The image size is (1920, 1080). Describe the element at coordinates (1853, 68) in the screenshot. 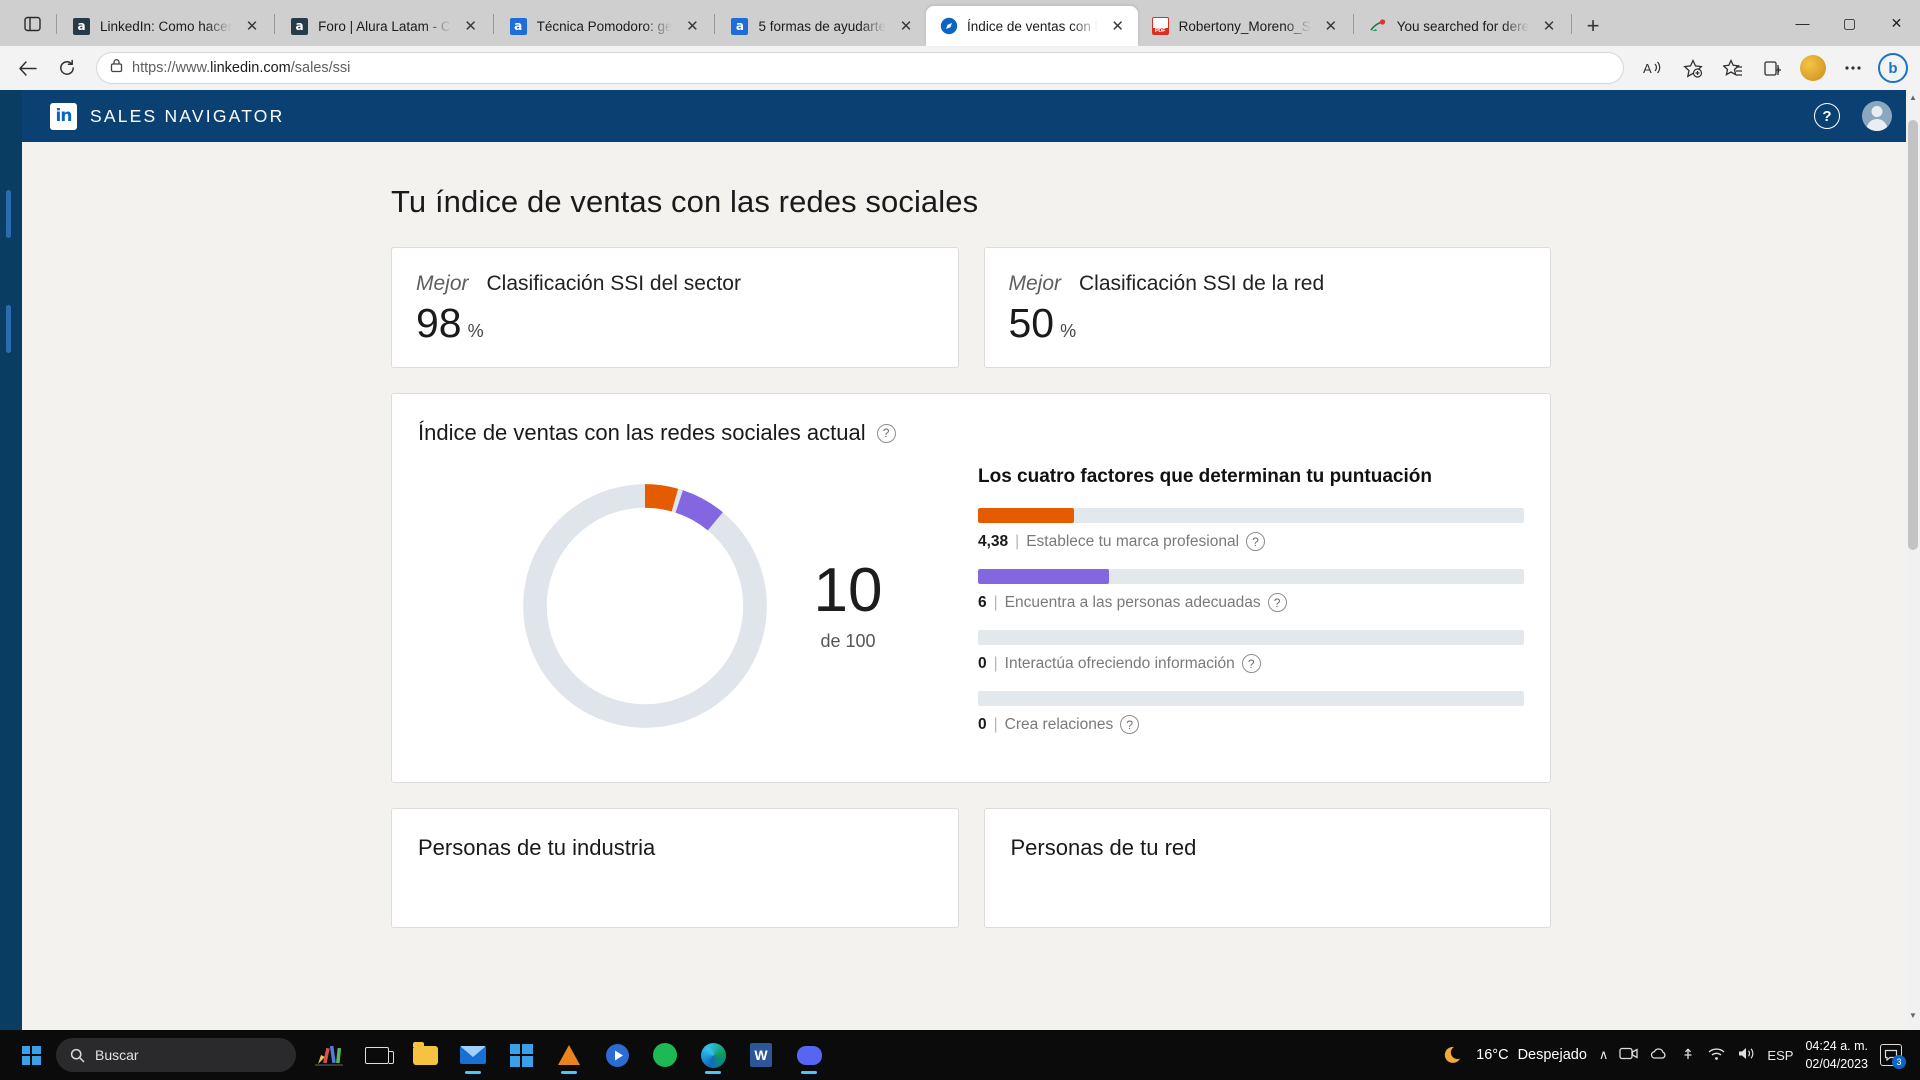

I see `more-options-icon` at that location.